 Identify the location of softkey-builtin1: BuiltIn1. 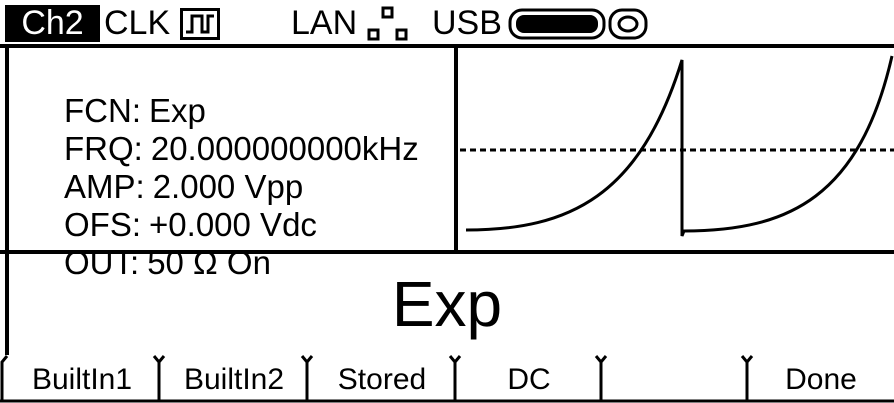
(82, 380).